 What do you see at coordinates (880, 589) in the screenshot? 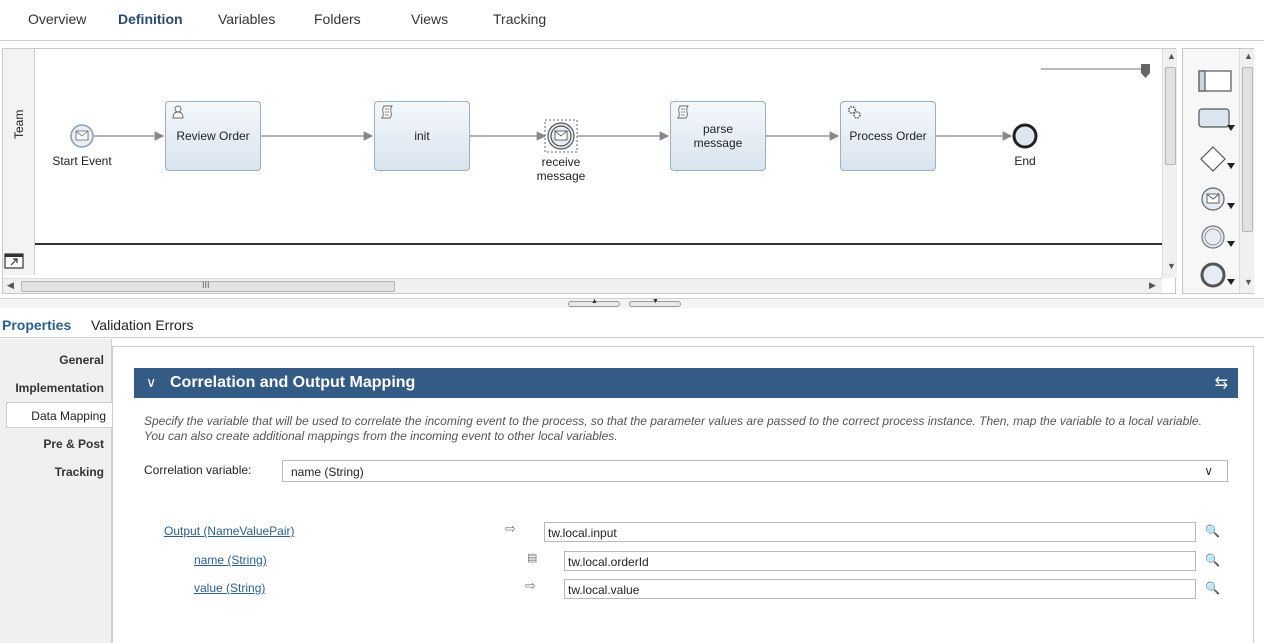
I see `mapping-input-value: tw.local.value` at bounding box center [880, 589].